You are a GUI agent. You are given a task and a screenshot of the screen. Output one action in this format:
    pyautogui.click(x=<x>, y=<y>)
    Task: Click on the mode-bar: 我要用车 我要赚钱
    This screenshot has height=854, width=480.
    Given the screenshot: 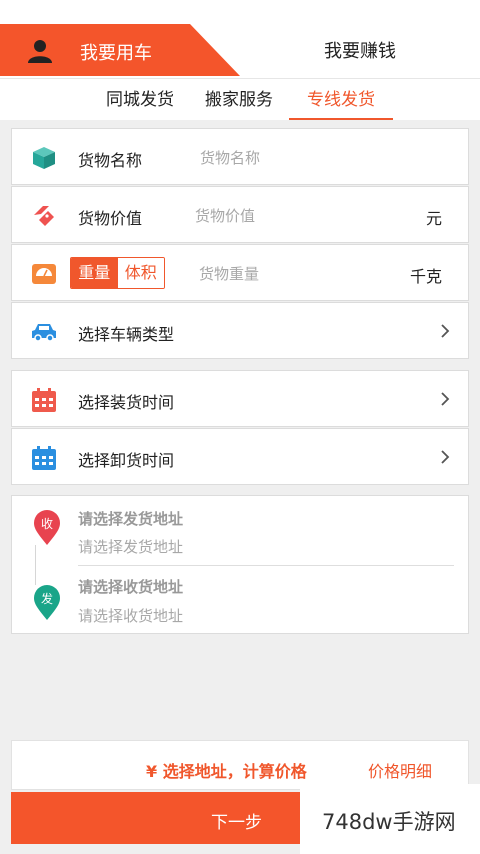 What is the action you would take?
    pyautogui.click(x=240, y=39)
    